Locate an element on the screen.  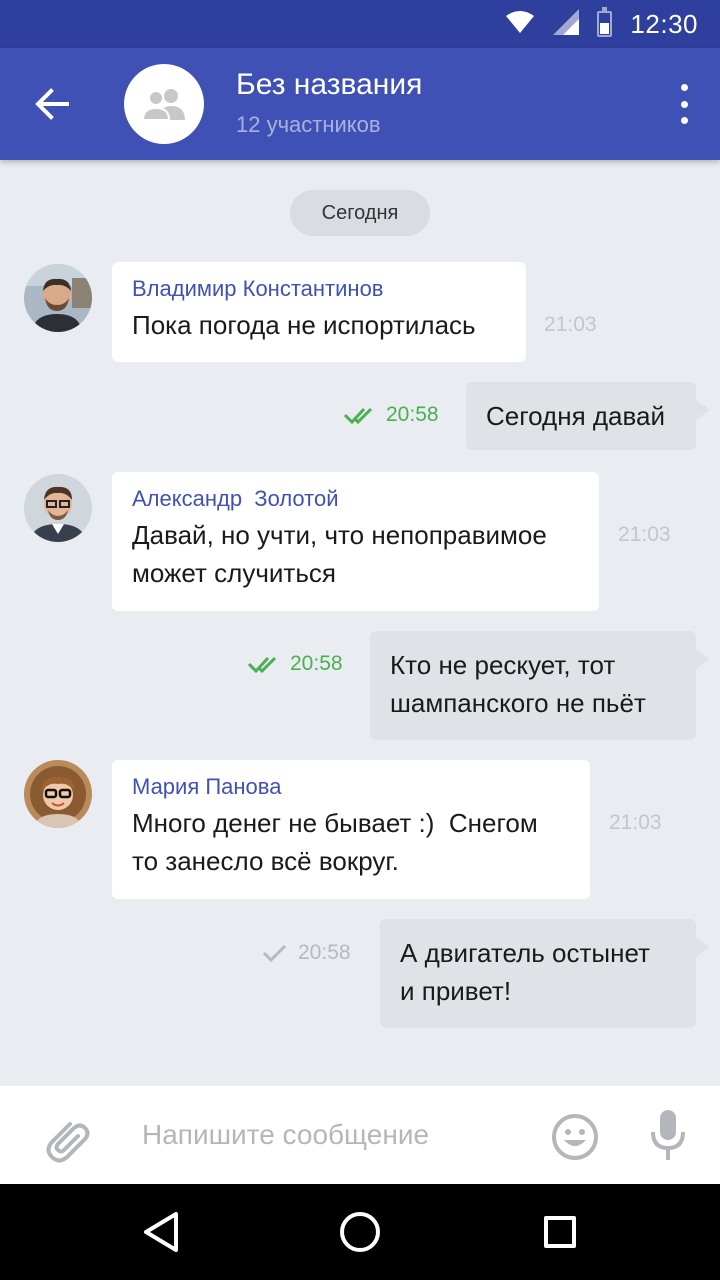
status-bar: 12:30 is located at coordinates (360, 24).